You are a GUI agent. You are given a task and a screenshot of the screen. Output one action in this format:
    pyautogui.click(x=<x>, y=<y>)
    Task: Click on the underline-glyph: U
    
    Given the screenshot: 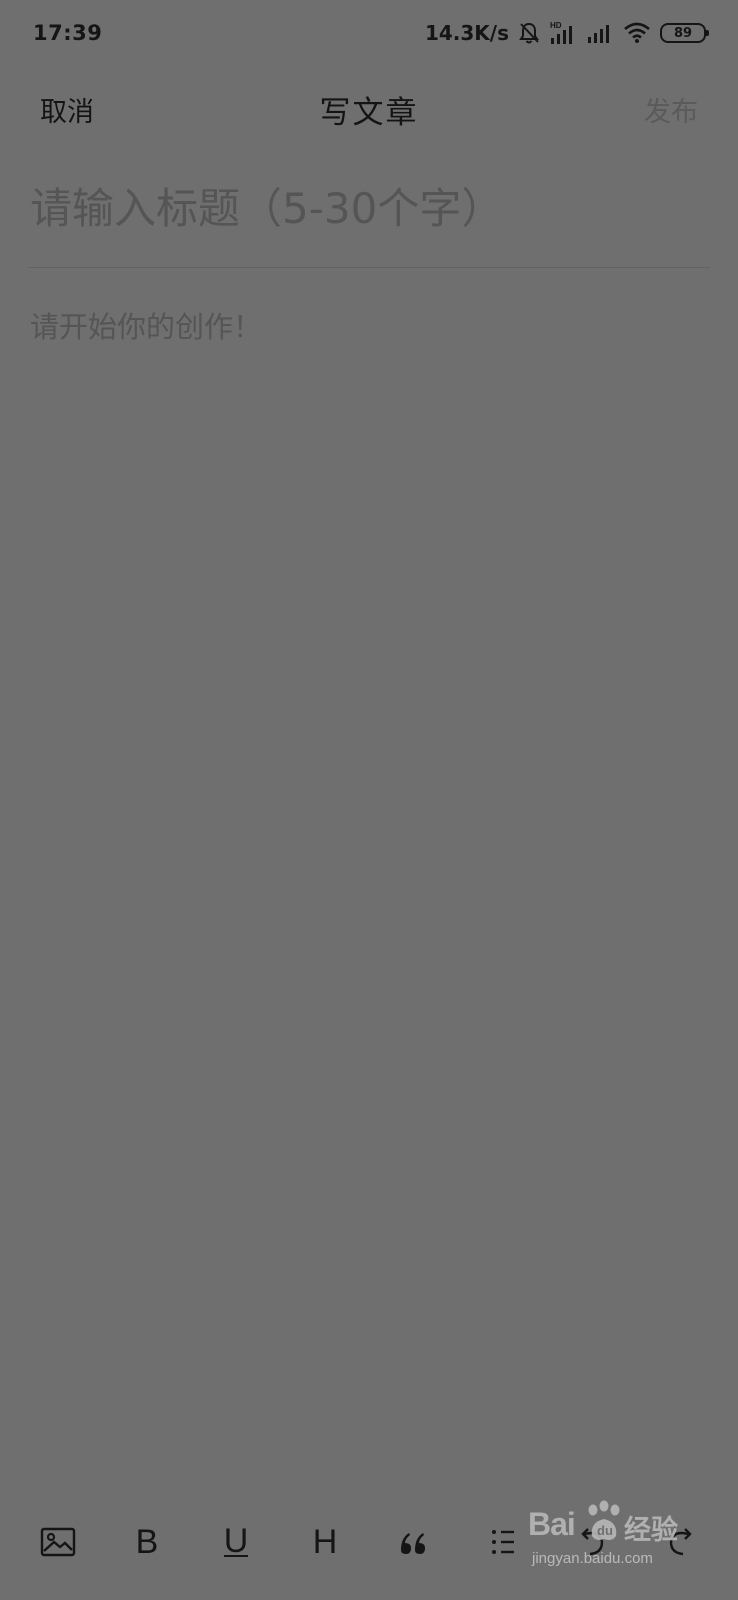 What is the action you would take?
    pyautogui.click(x=236, y=1541)
    